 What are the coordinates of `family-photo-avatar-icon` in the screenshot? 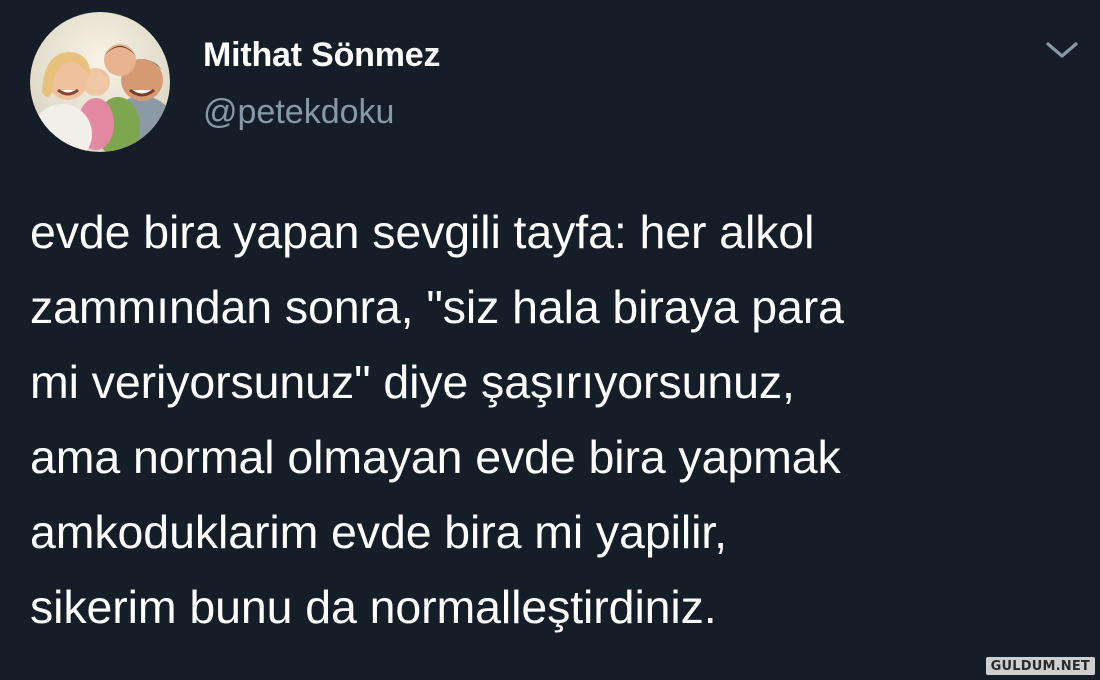 It's located at (100, 82).